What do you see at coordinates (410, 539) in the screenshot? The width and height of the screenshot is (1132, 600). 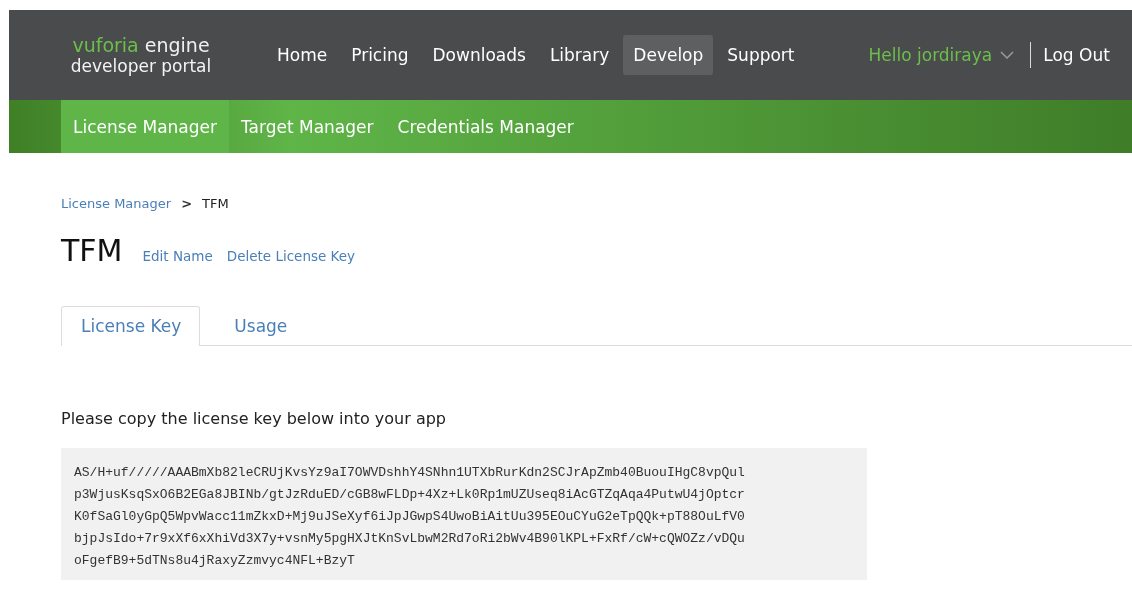 I see `license-key-line: bjpJsIdo+7r9xXf6xXhiVd3X7y+vsnMy5pgHXJtKnSvLbwM2Rd7oRi2bWv4B90lKPL+FxRf/cW+cQWOZz/vDQu` at bounding box center [410, 539].